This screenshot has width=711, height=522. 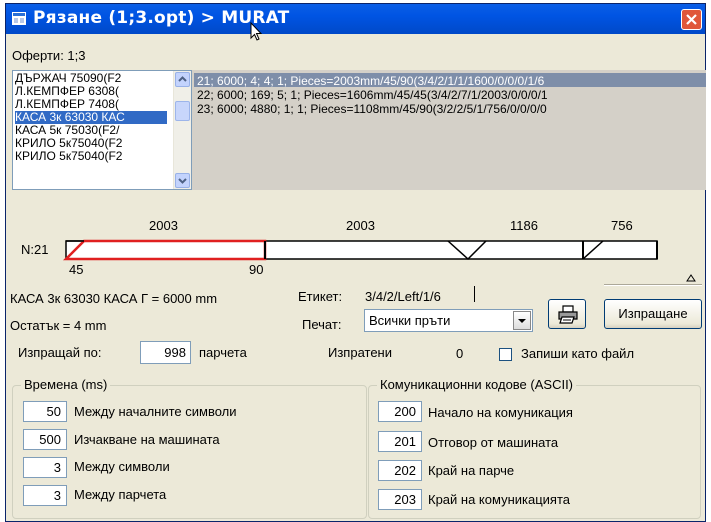 What do you see at coordinates (256, 31) in the screenshot?
I see `mouse-cursor-icon` at bounding box center [256, 31].